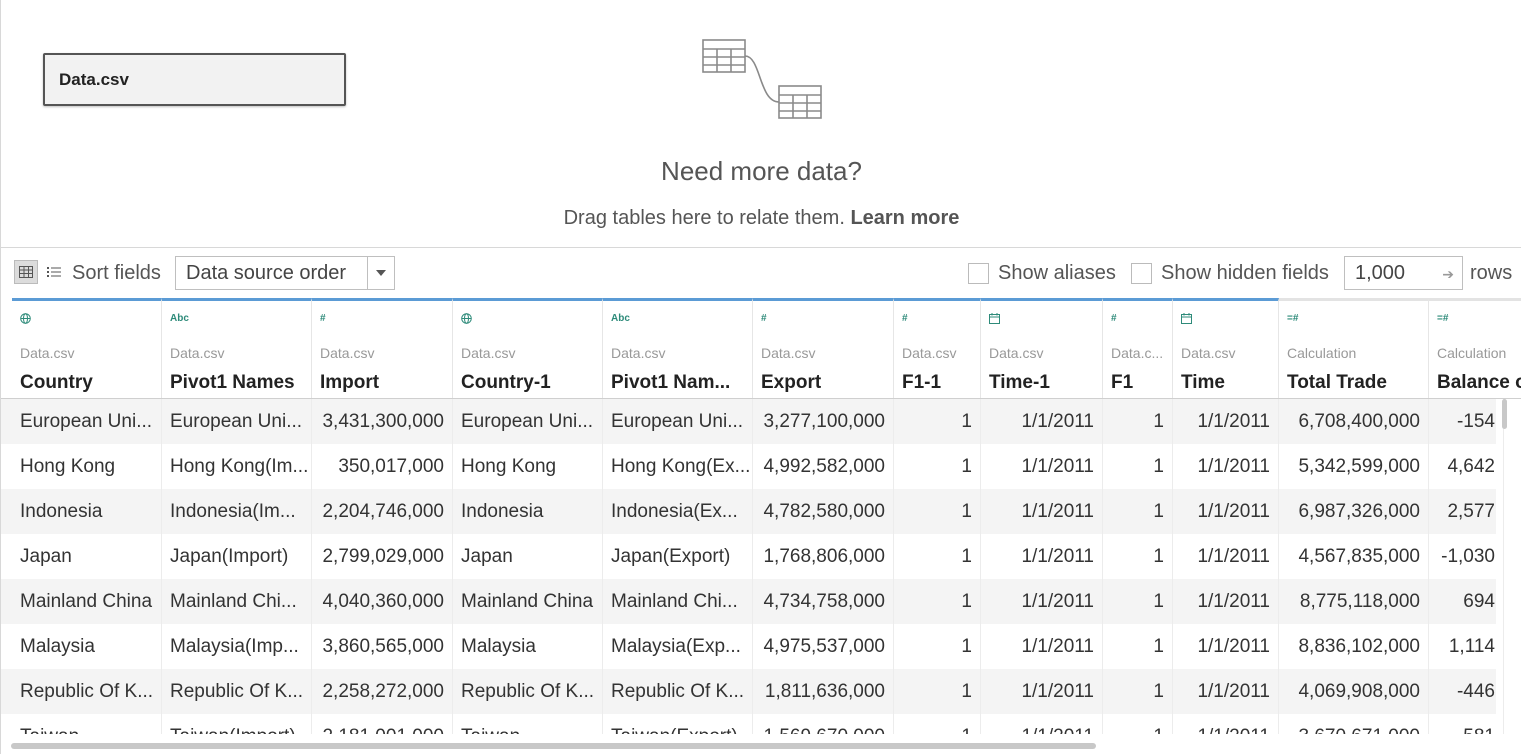 This screenshot has width=1521, height=754. I want to click on table-cell: 4,992,582,000, so click(823, 466).